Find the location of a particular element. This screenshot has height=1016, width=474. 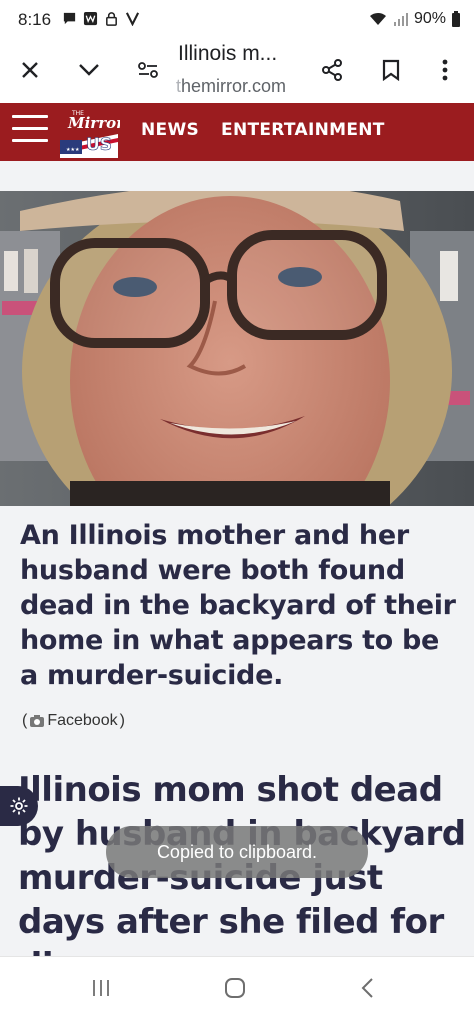

close-icon is located at coordinates (30, 70).